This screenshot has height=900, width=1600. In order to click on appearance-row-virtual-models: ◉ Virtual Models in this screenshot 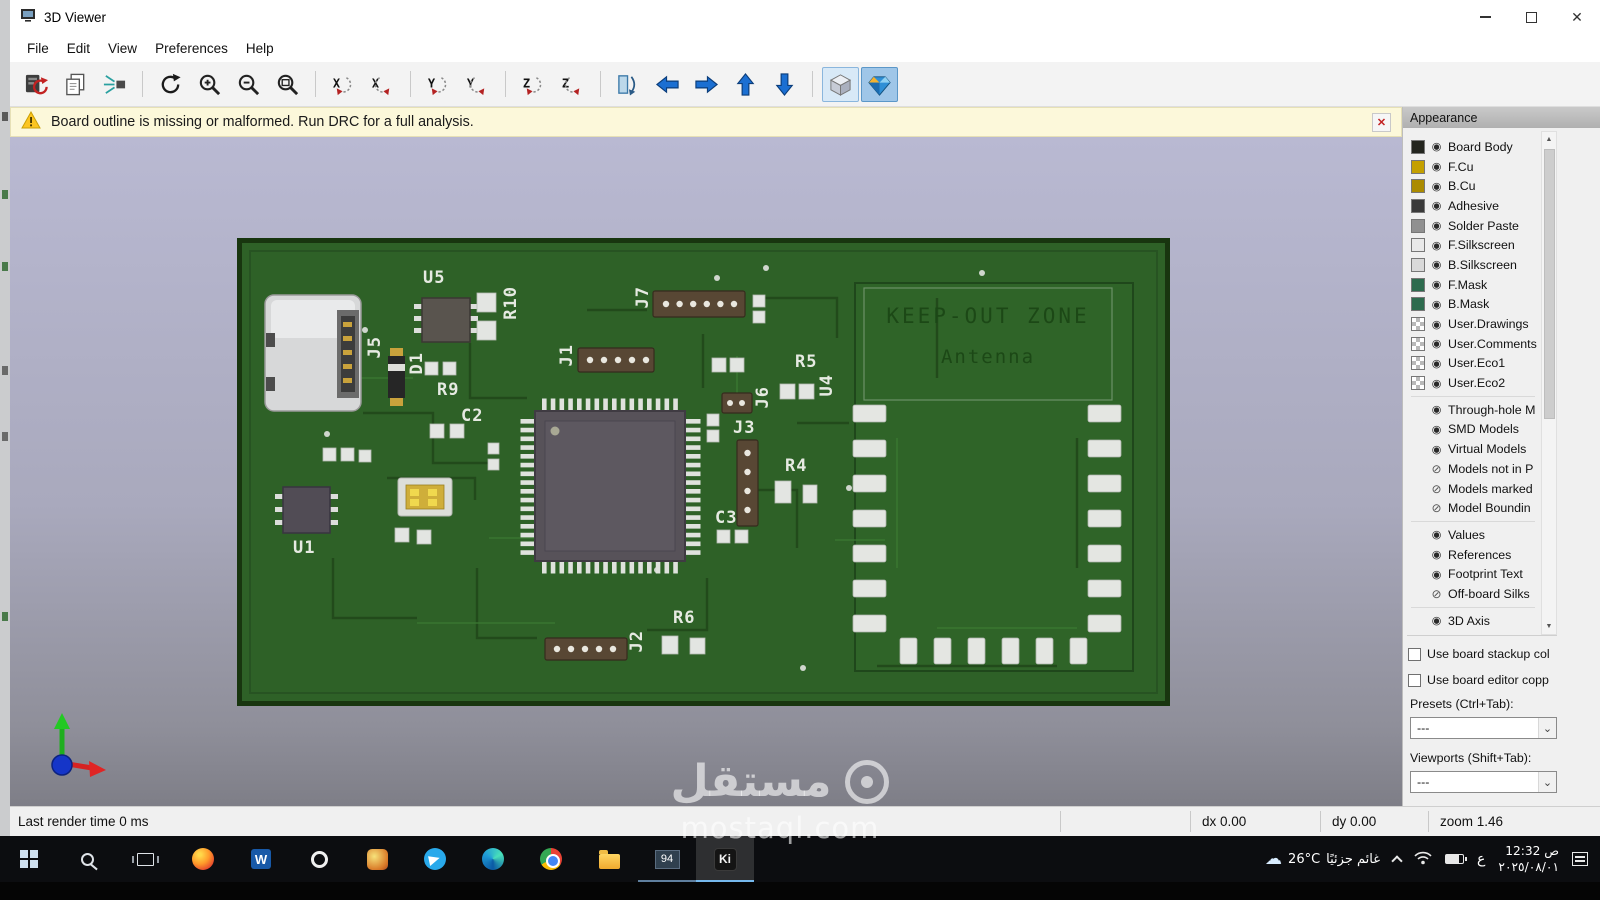, I will do `click(1473, 449)`.